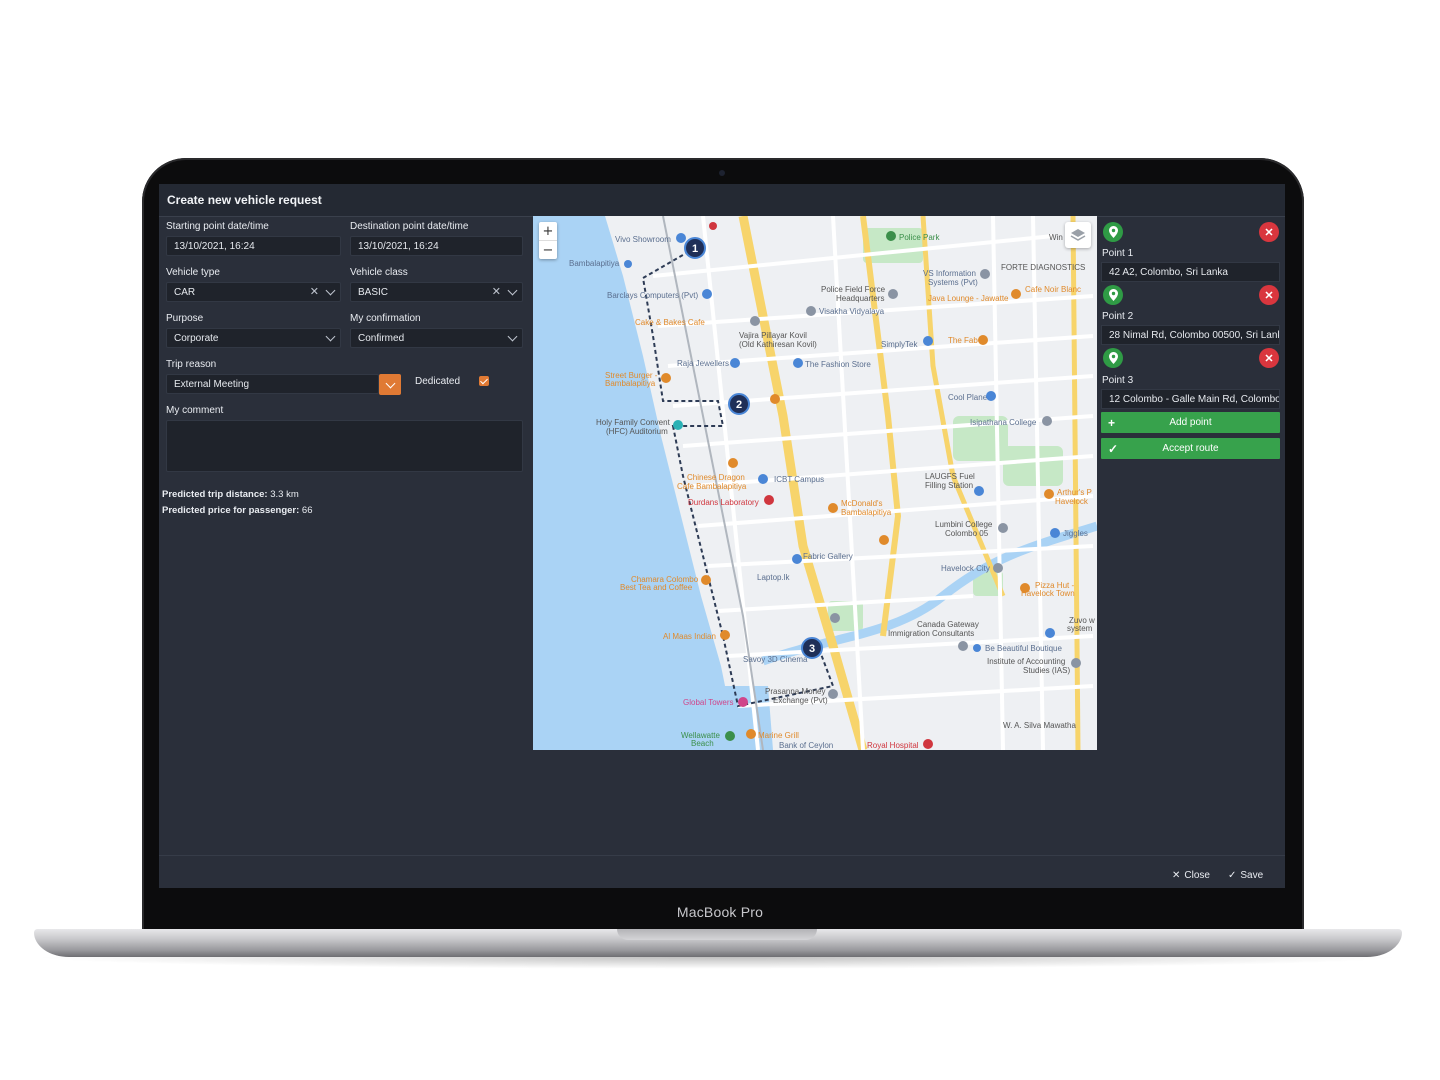  What do you see at coordinates (931, 633) in the screenshot?
I see `svg-text: Immigration Consultants` at bounding box center [931, 633].